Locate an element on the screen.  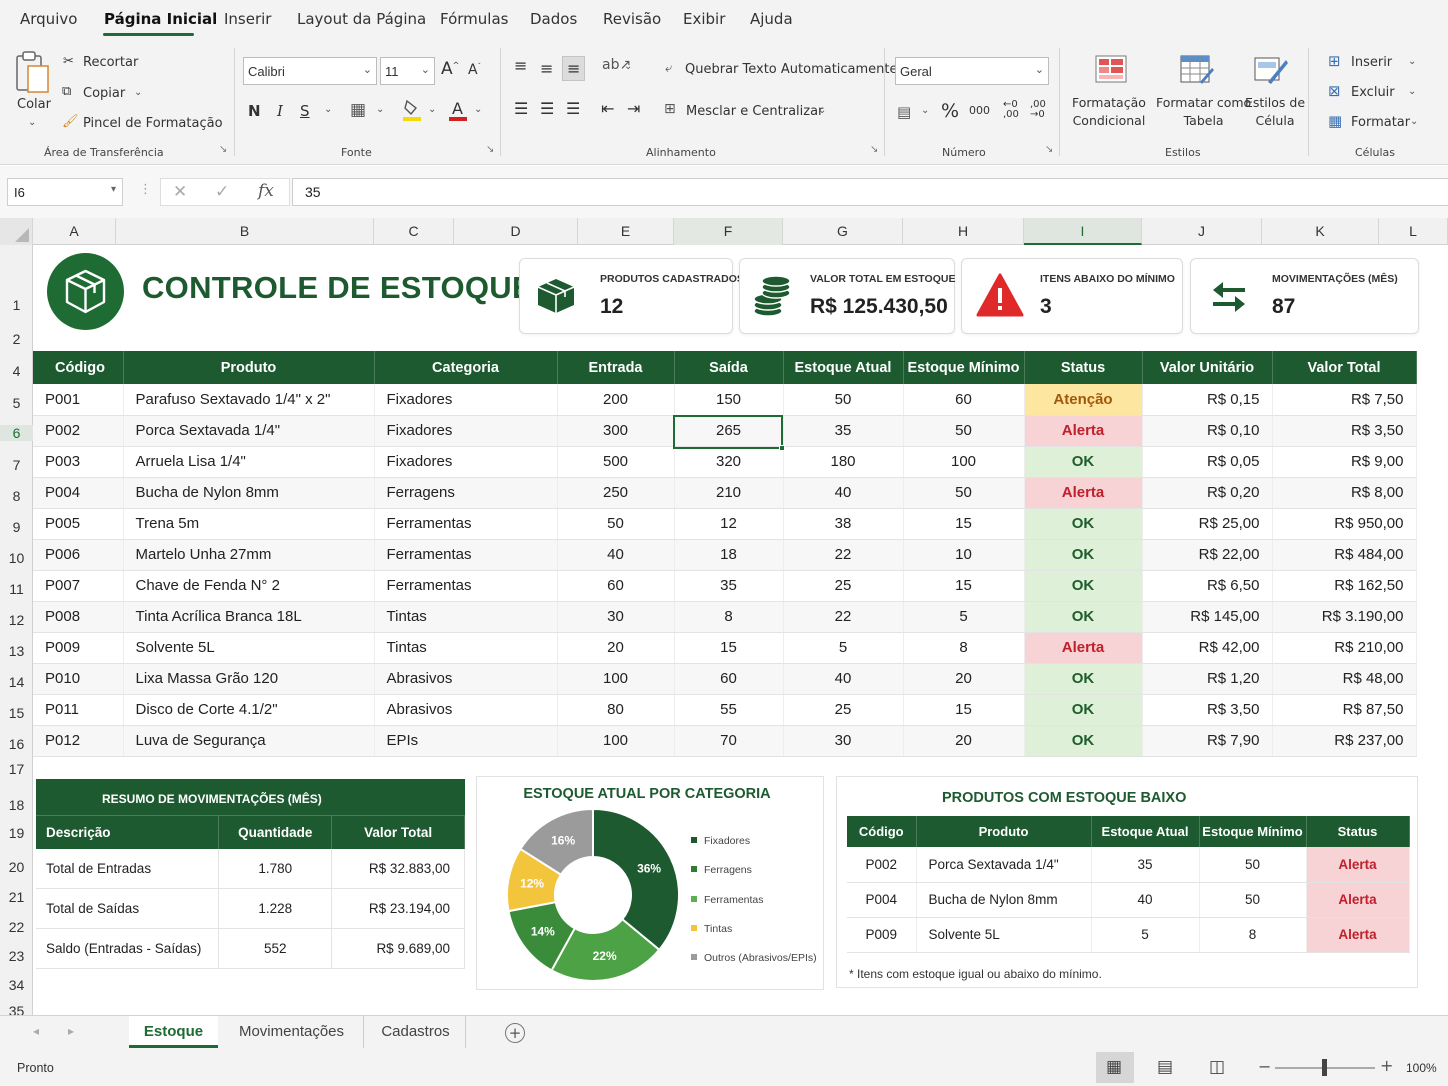
table-cell: 22 is located at coordinates (843, 617).